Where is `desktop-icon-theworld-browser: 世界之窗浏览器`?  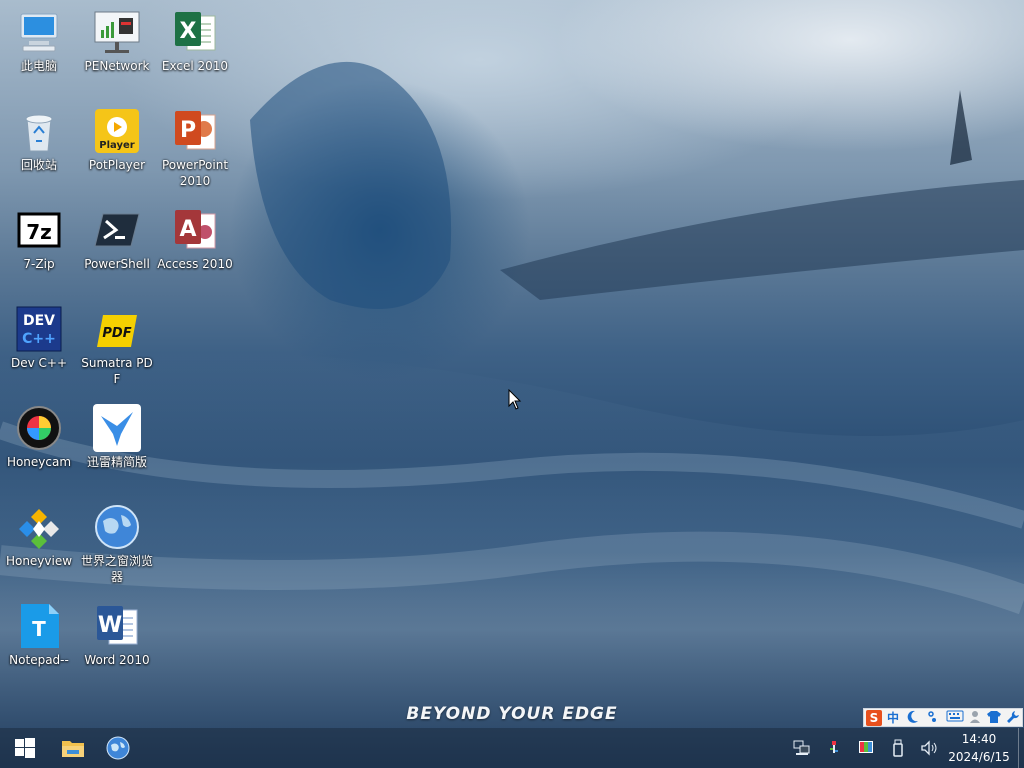 desktop-icon-theworld-browser: 世界之窗浏览器 is located at coordinates (117, 544).